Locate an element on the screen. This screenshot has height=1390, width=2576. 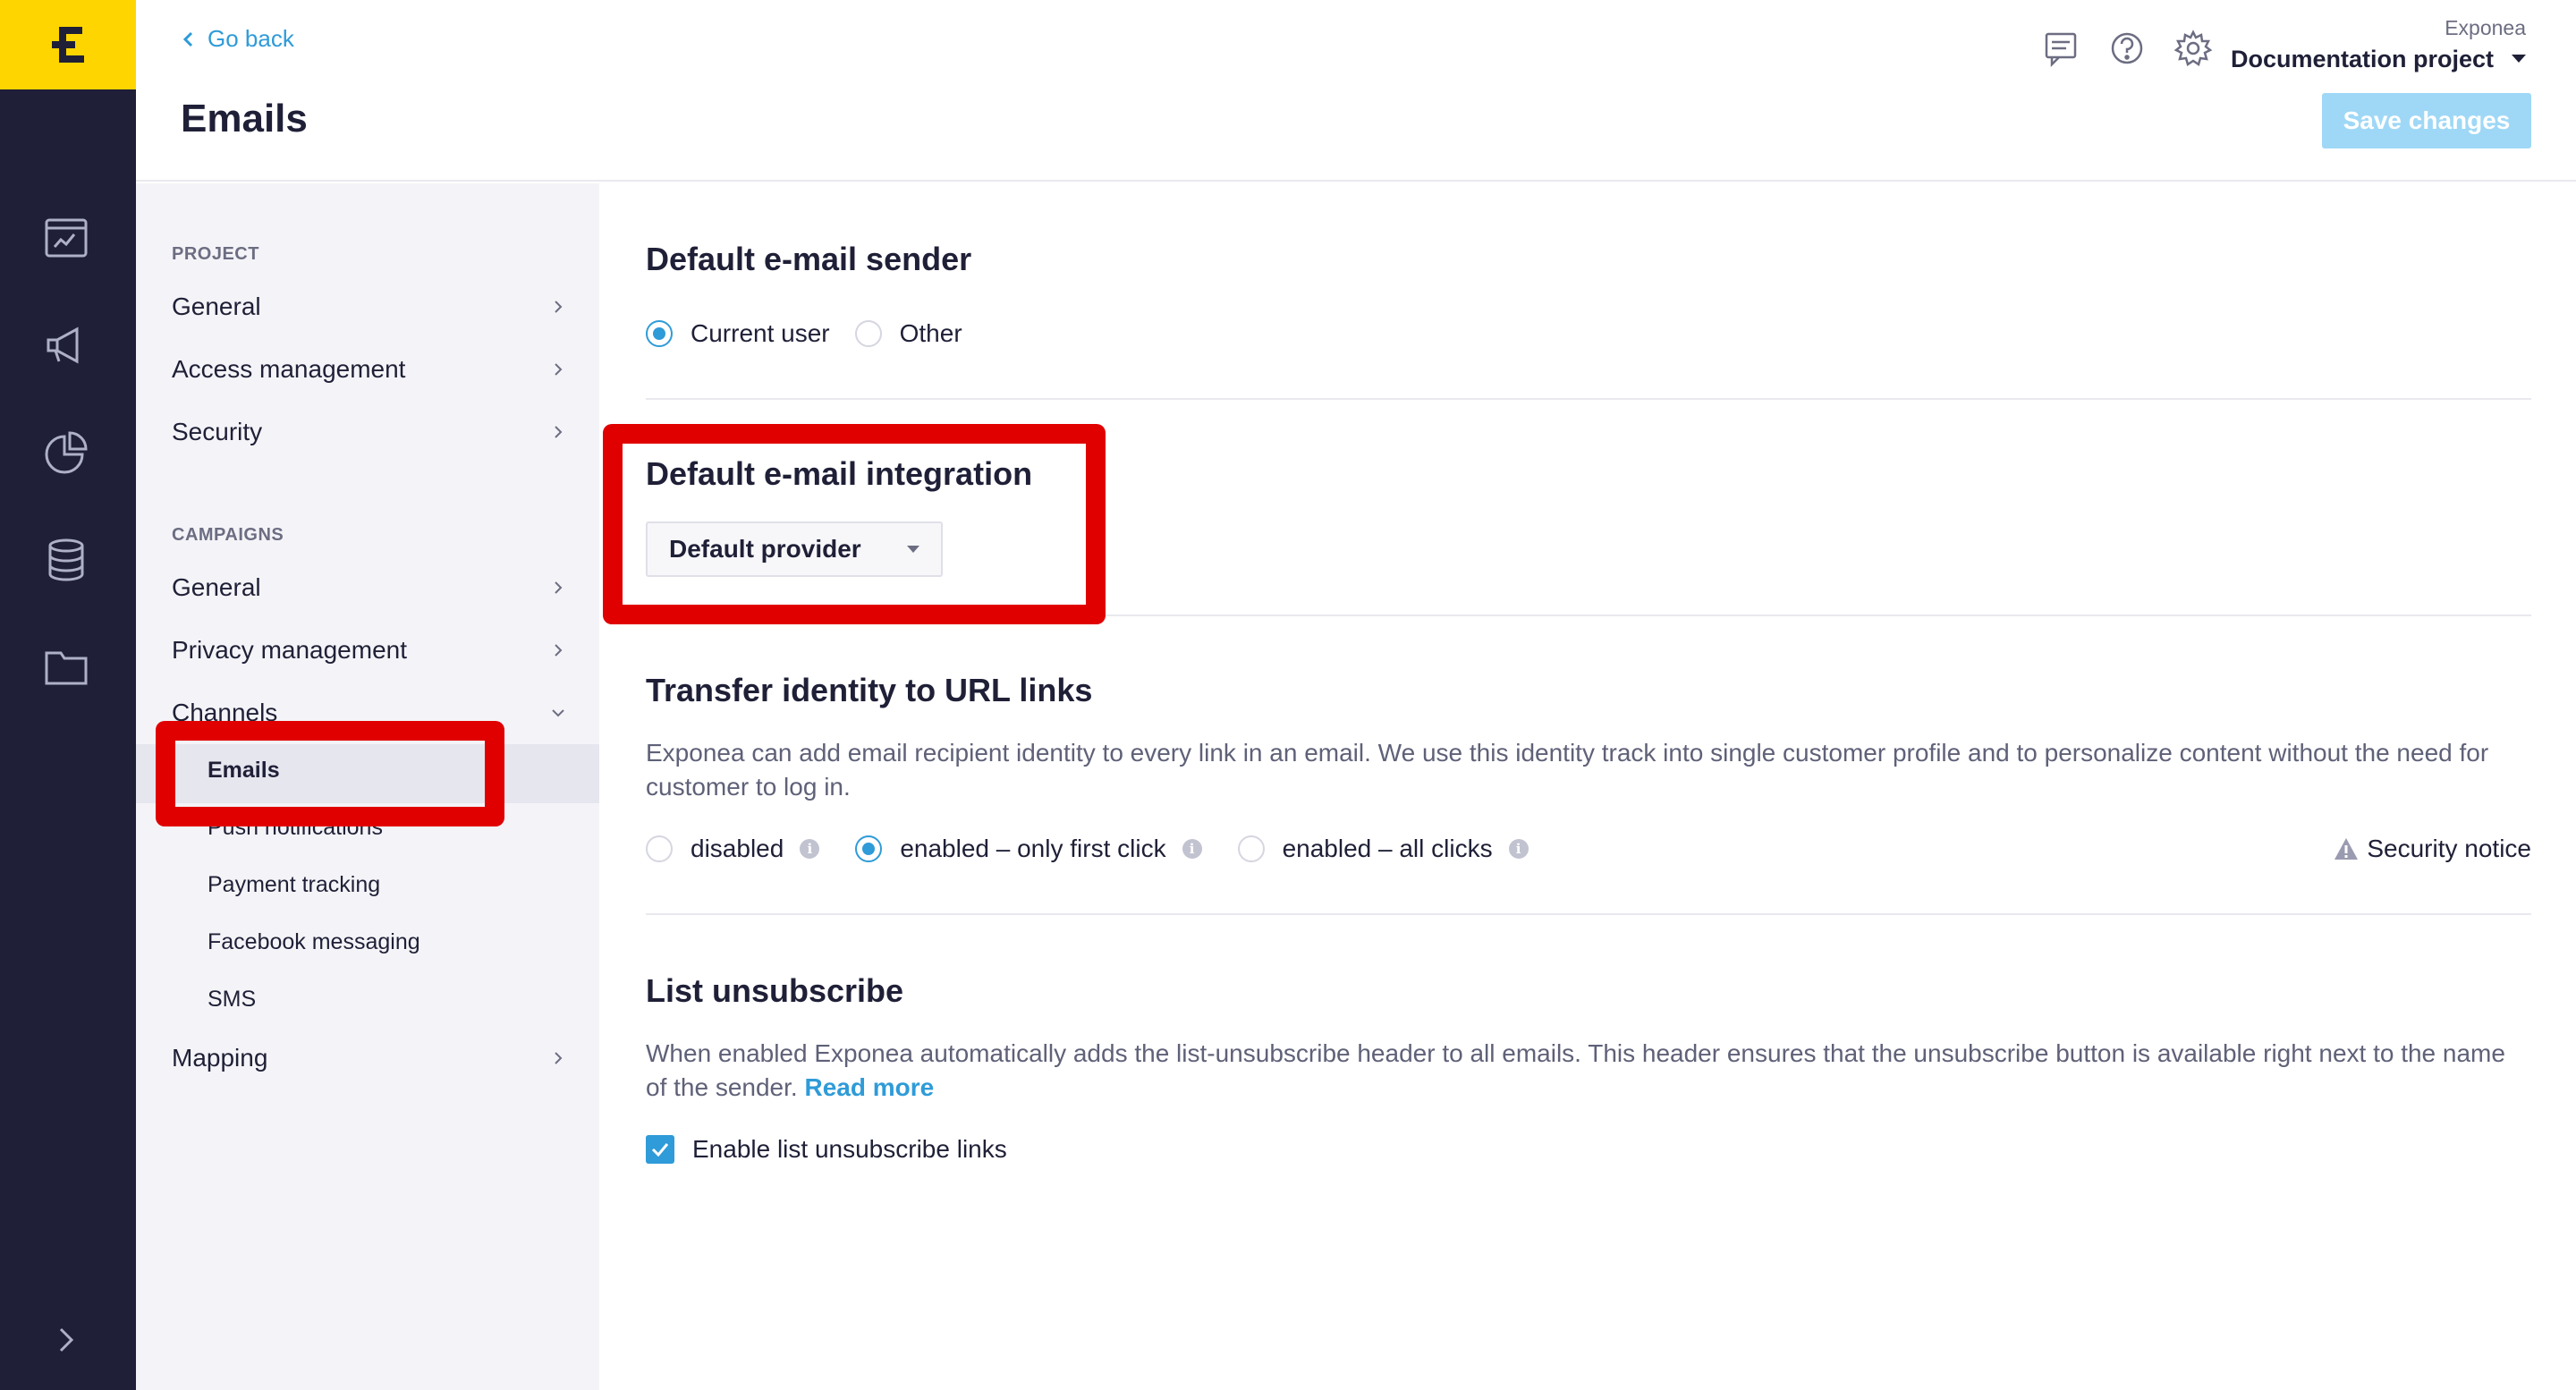
exponea-logo-icon is located at coordinates (68, 45).